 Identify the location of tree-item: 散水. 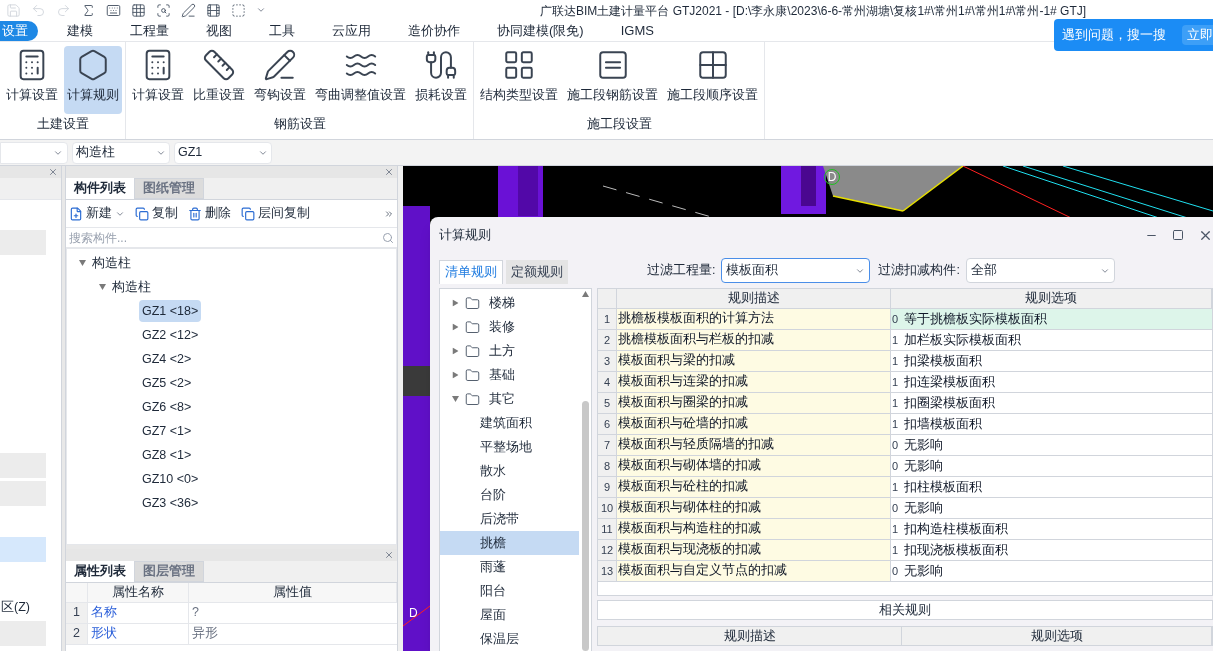
(509, 471).